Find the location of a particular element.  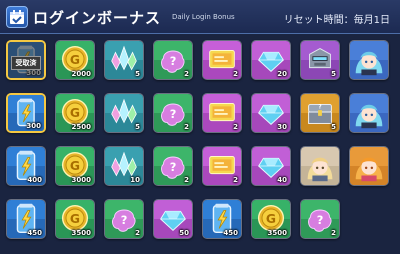

reward-cell: 20 is located at coordinates (271, 60).